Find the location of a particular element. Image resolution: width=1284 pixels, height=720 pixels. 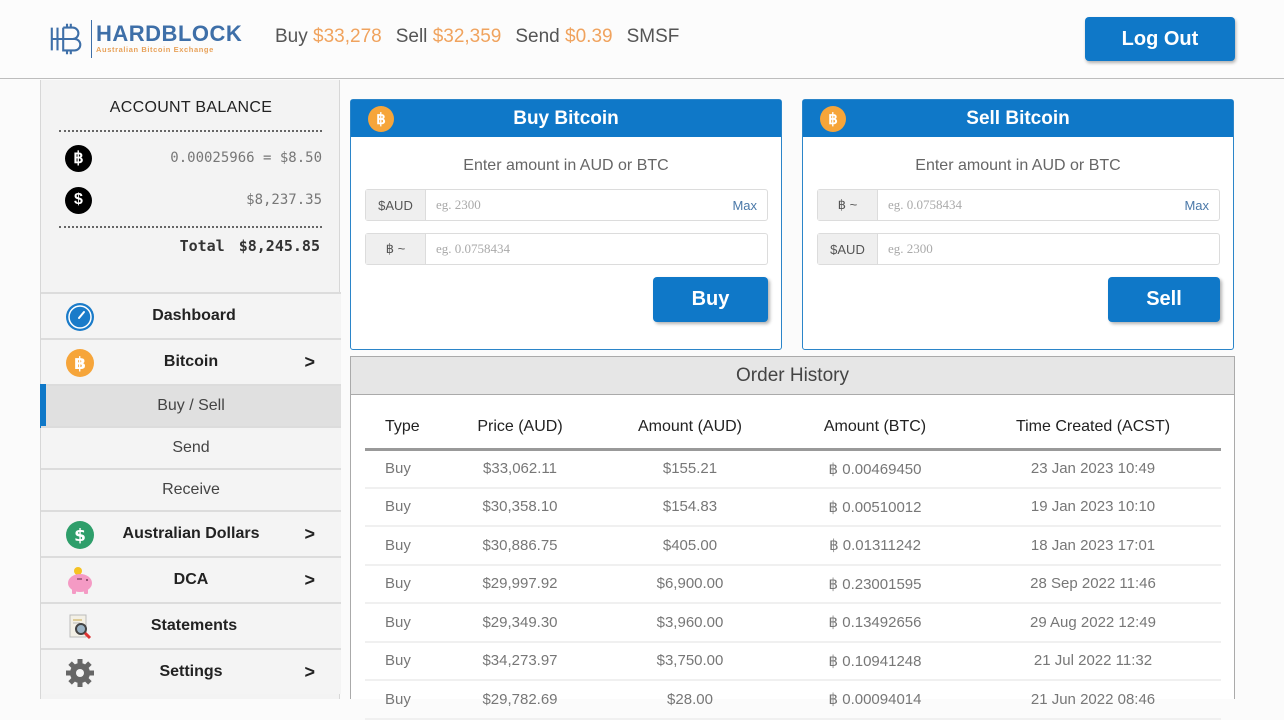

cell-amount-btc: ฿ 0.00469450 is located at coordinates (875, 469).